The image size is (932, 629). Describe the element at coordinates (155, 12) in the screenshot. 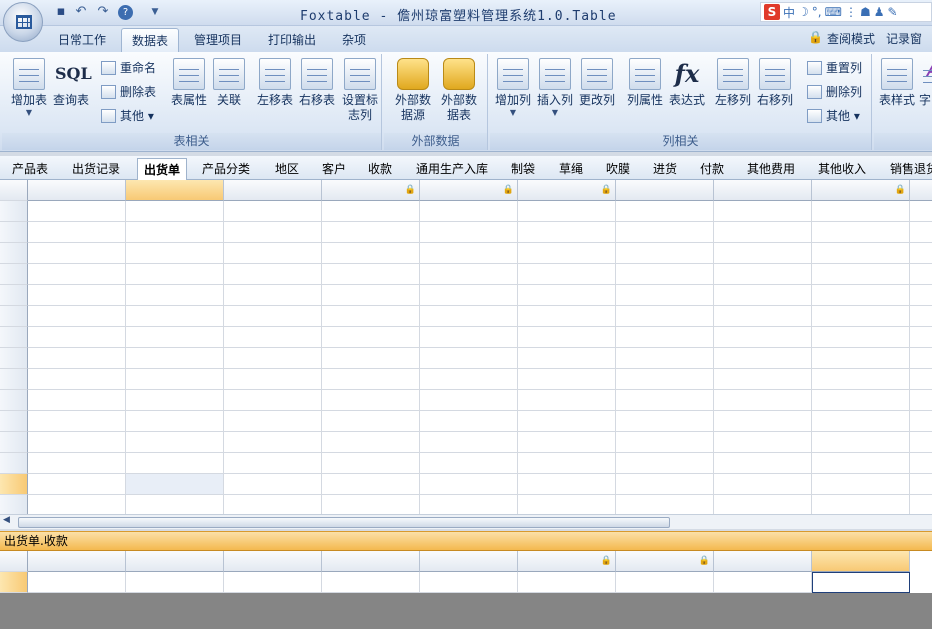

I see `customize-qat-icon: ▼` at that location.